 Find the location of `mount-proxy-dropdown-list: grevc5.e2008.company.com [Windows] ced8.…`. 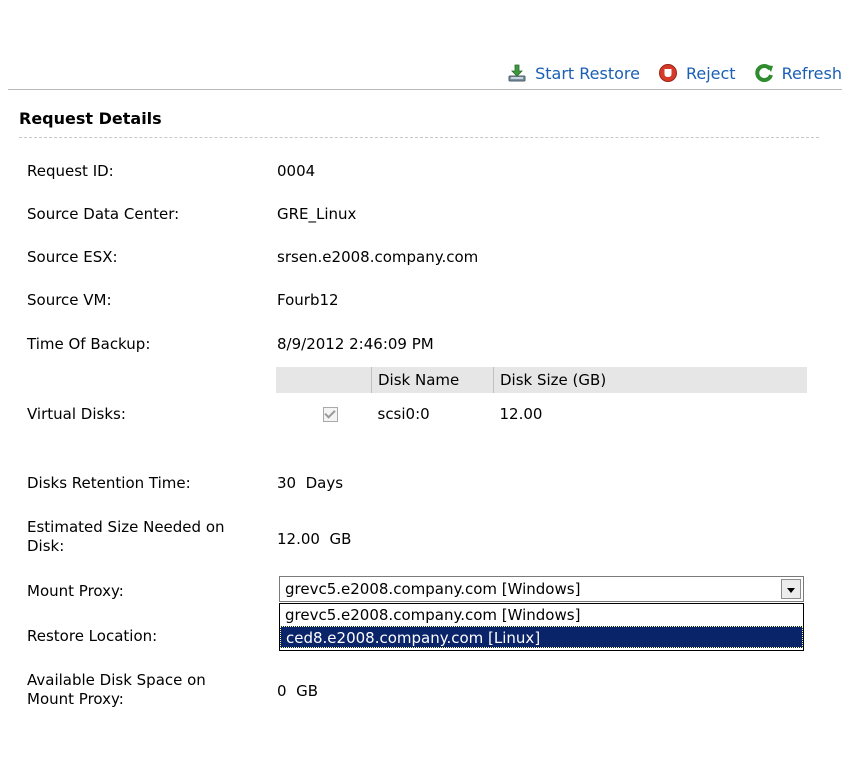

mount-proxy-dropdown-list: grevc5.e2008.company.com [Windows] ced8.… is located at coordinates (541, 627).